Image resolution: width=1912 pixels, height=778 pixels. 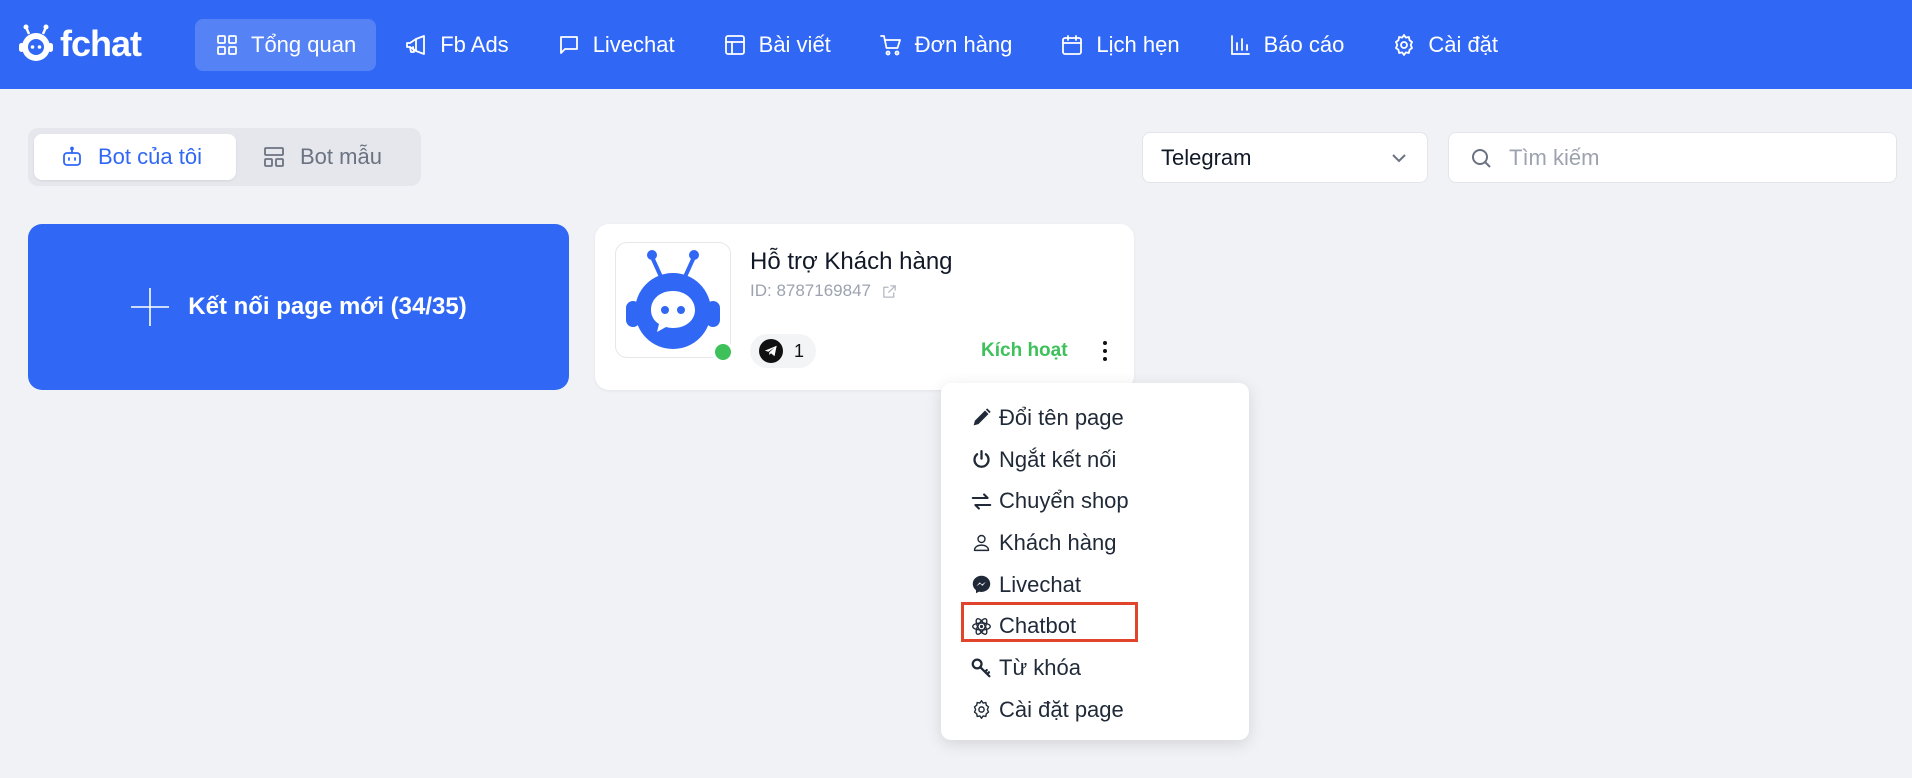 I want to click on power-icon, so click(x=981, y=459).